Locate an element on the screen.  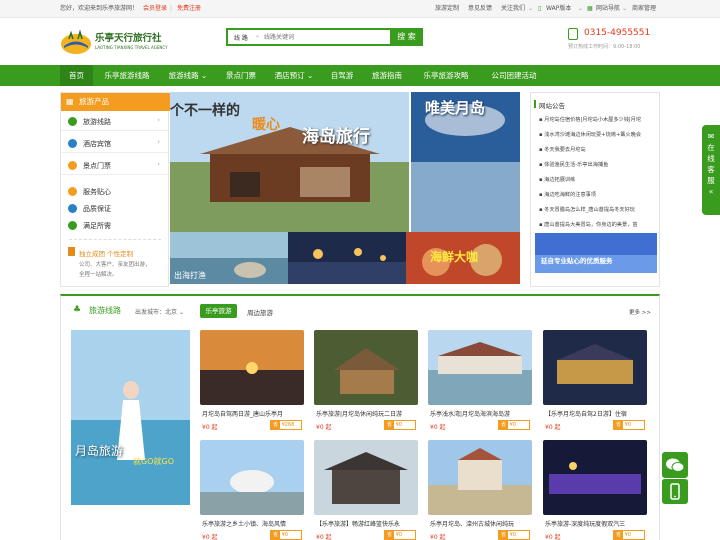
banner-thumb-fishing: 出海打渔 is located at coordinates (229, 258).